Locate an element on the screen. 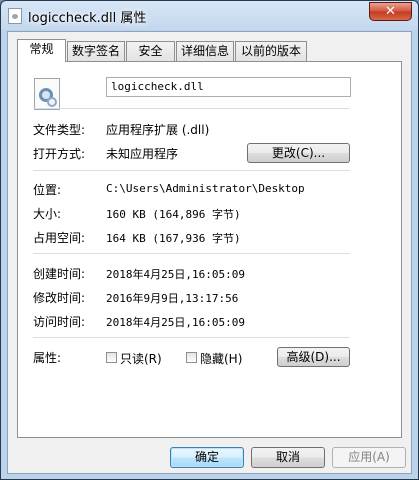 The image size is (419, 480). size-on-disk-value: 164 KB (167,936 字节) is located at coordinates (173, 238).